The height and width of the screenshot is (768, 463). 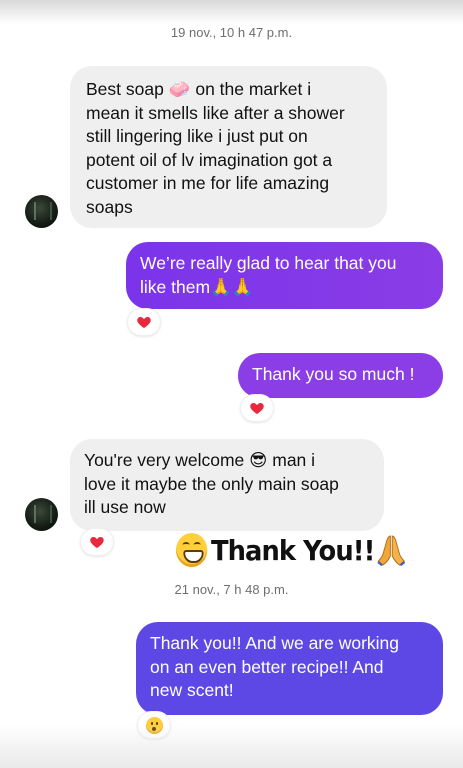 I want to click on message-line: potent oil of lv imagination got a, so click(x=209, y=159).